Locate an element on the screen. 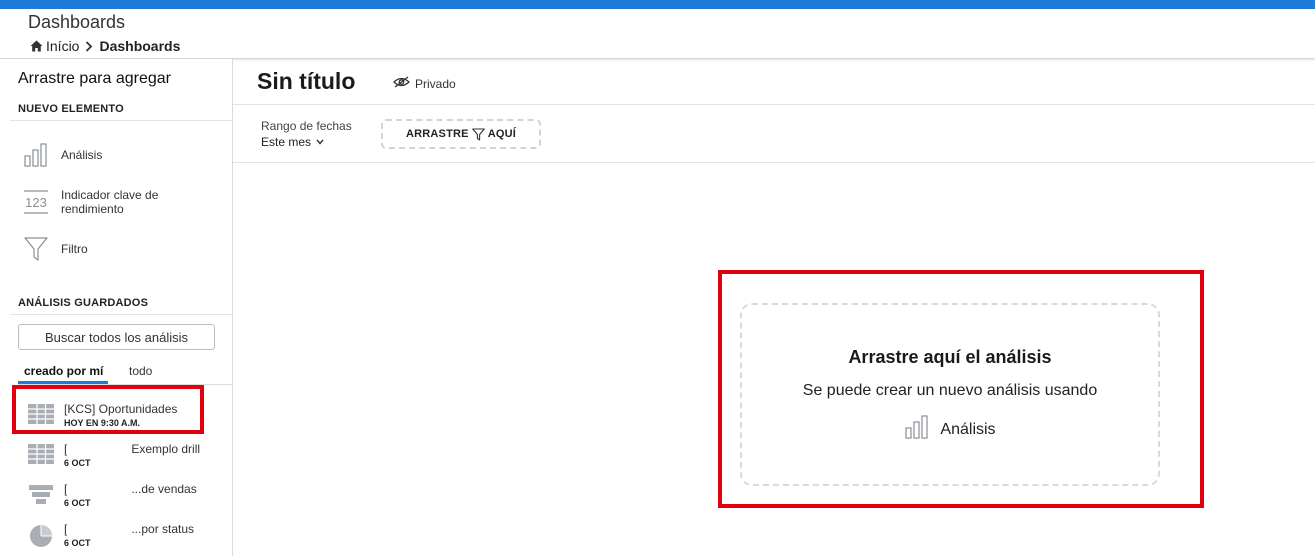 Image resolution: width=1315 pixels, height=556 pixels. name-suffix: ...de vendas is located at coordinates (164, 489).